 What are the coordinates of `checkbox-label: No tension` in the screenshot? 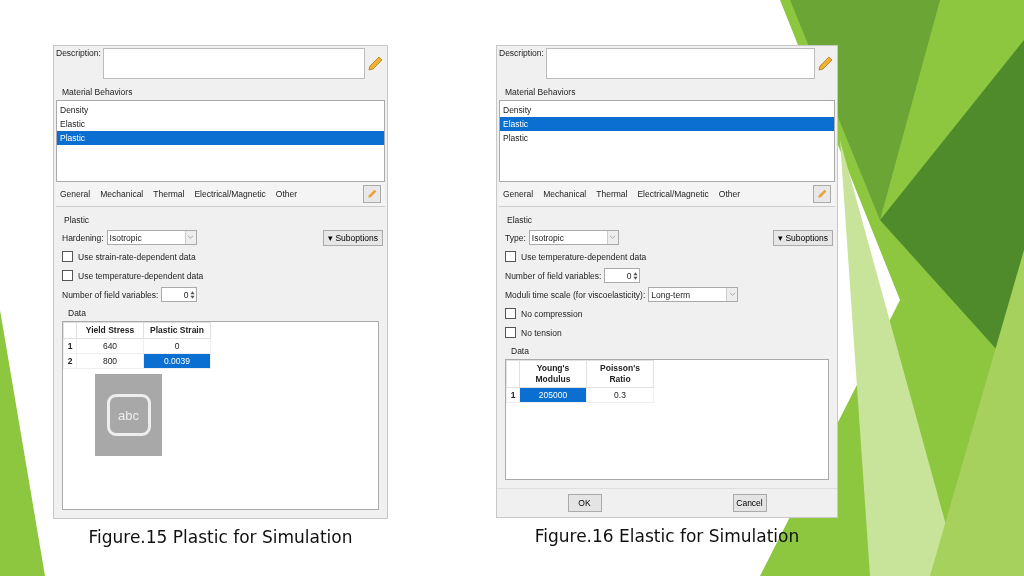 It's located at (541, 332).